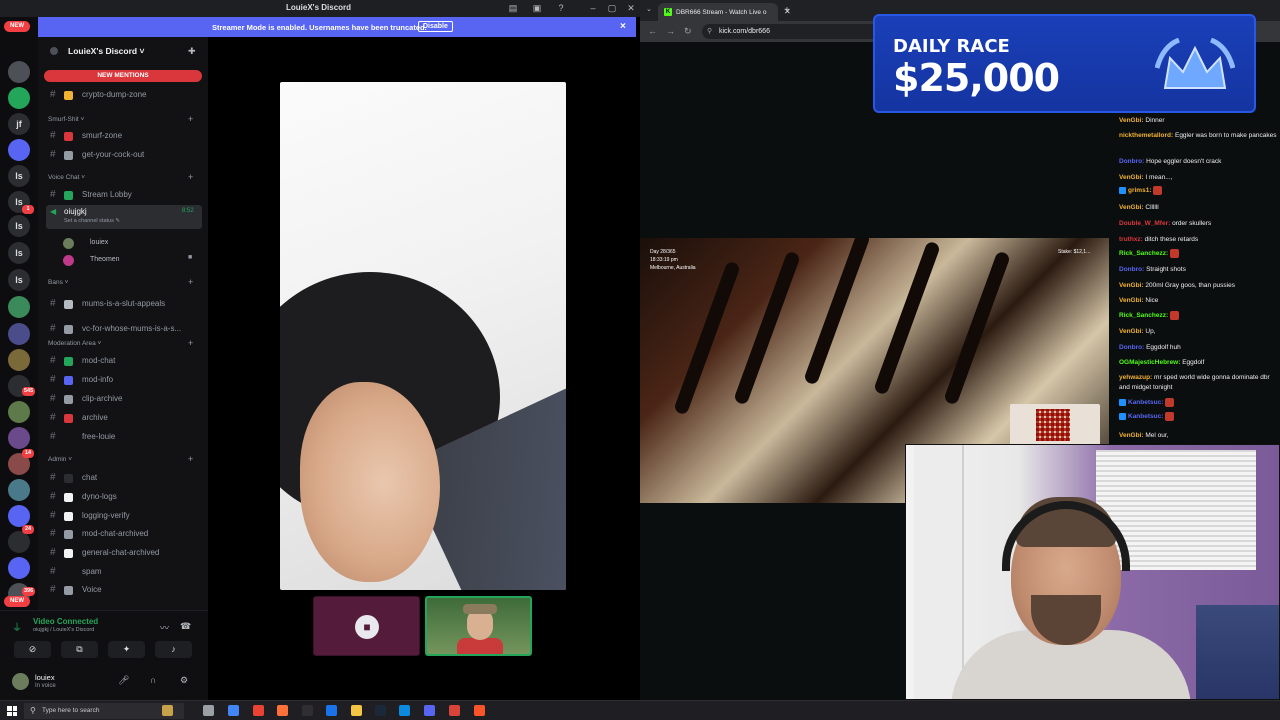 The image size is (1280, 720). Describe the element at coordinates (709, 31) in the screenshot. I see `site-info-icon: ⚲` at that location.